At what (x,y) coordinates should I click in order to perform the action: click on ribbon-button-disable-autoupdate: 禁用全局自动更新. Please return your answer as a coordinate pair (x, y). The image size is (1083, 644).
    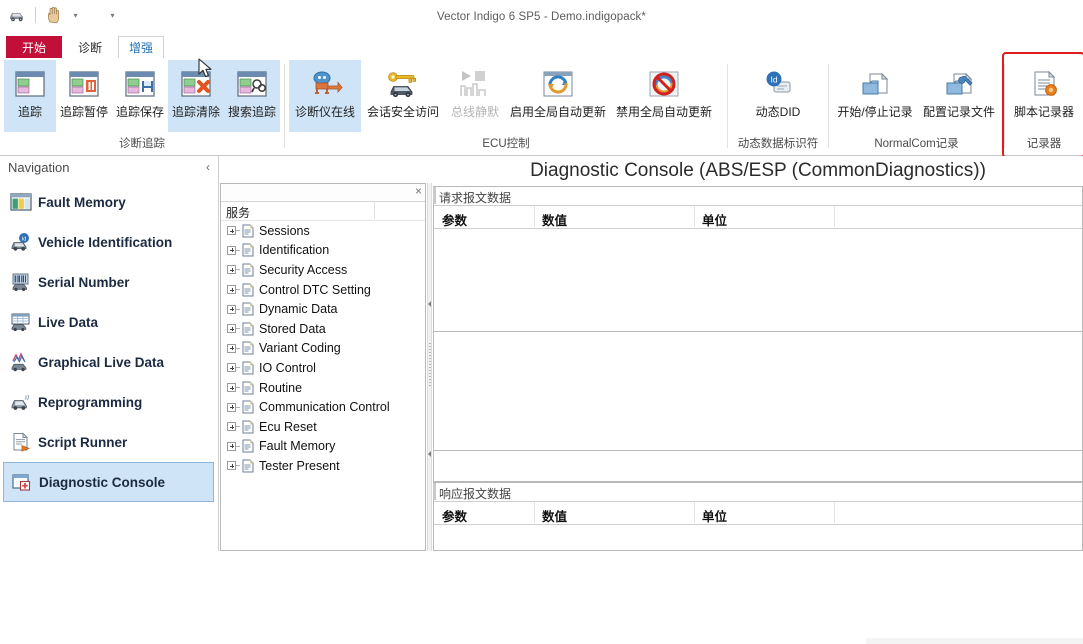
    Looking at the image, I should click on (664, 96).